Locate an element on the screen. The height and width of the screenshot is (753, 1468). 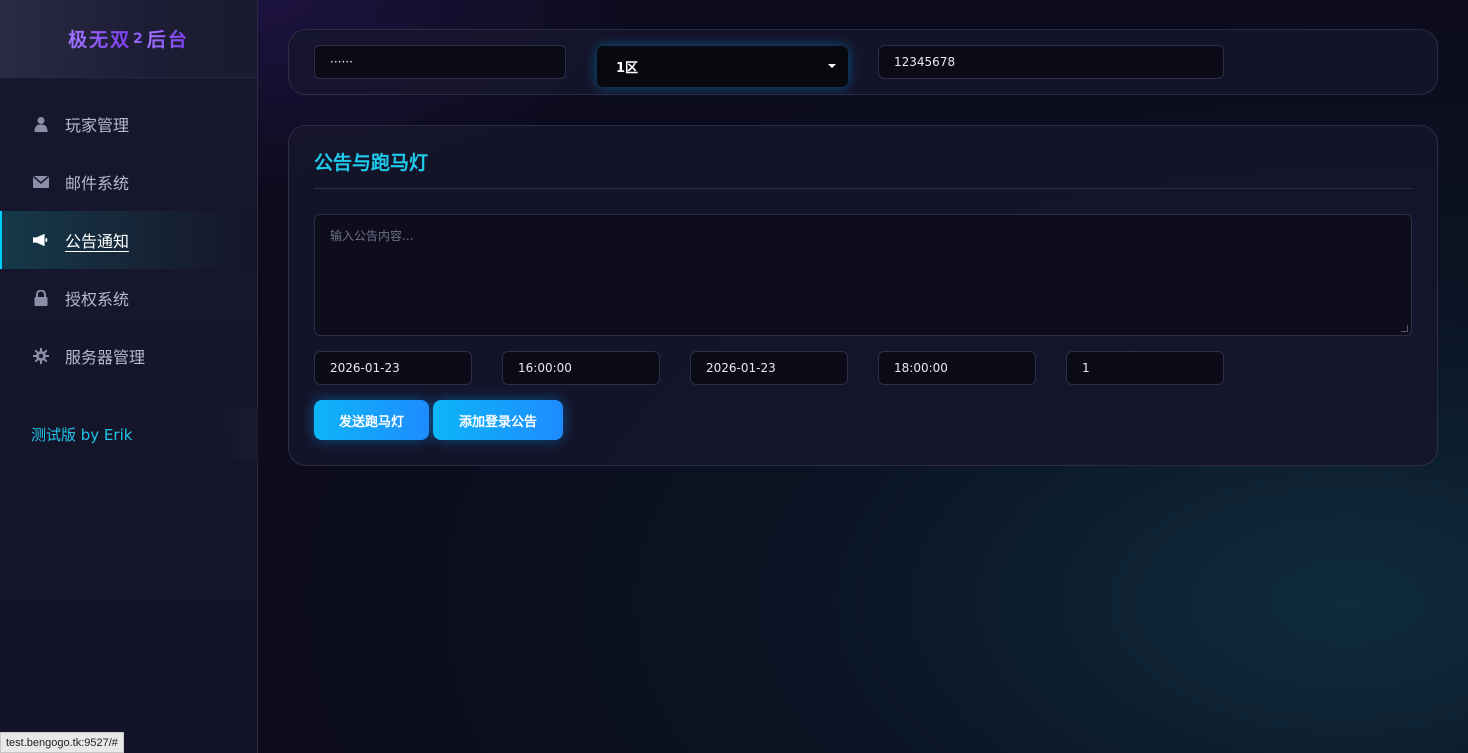
sidebar-item-authorization: 授权系统 is located at coordinates (128, 298).